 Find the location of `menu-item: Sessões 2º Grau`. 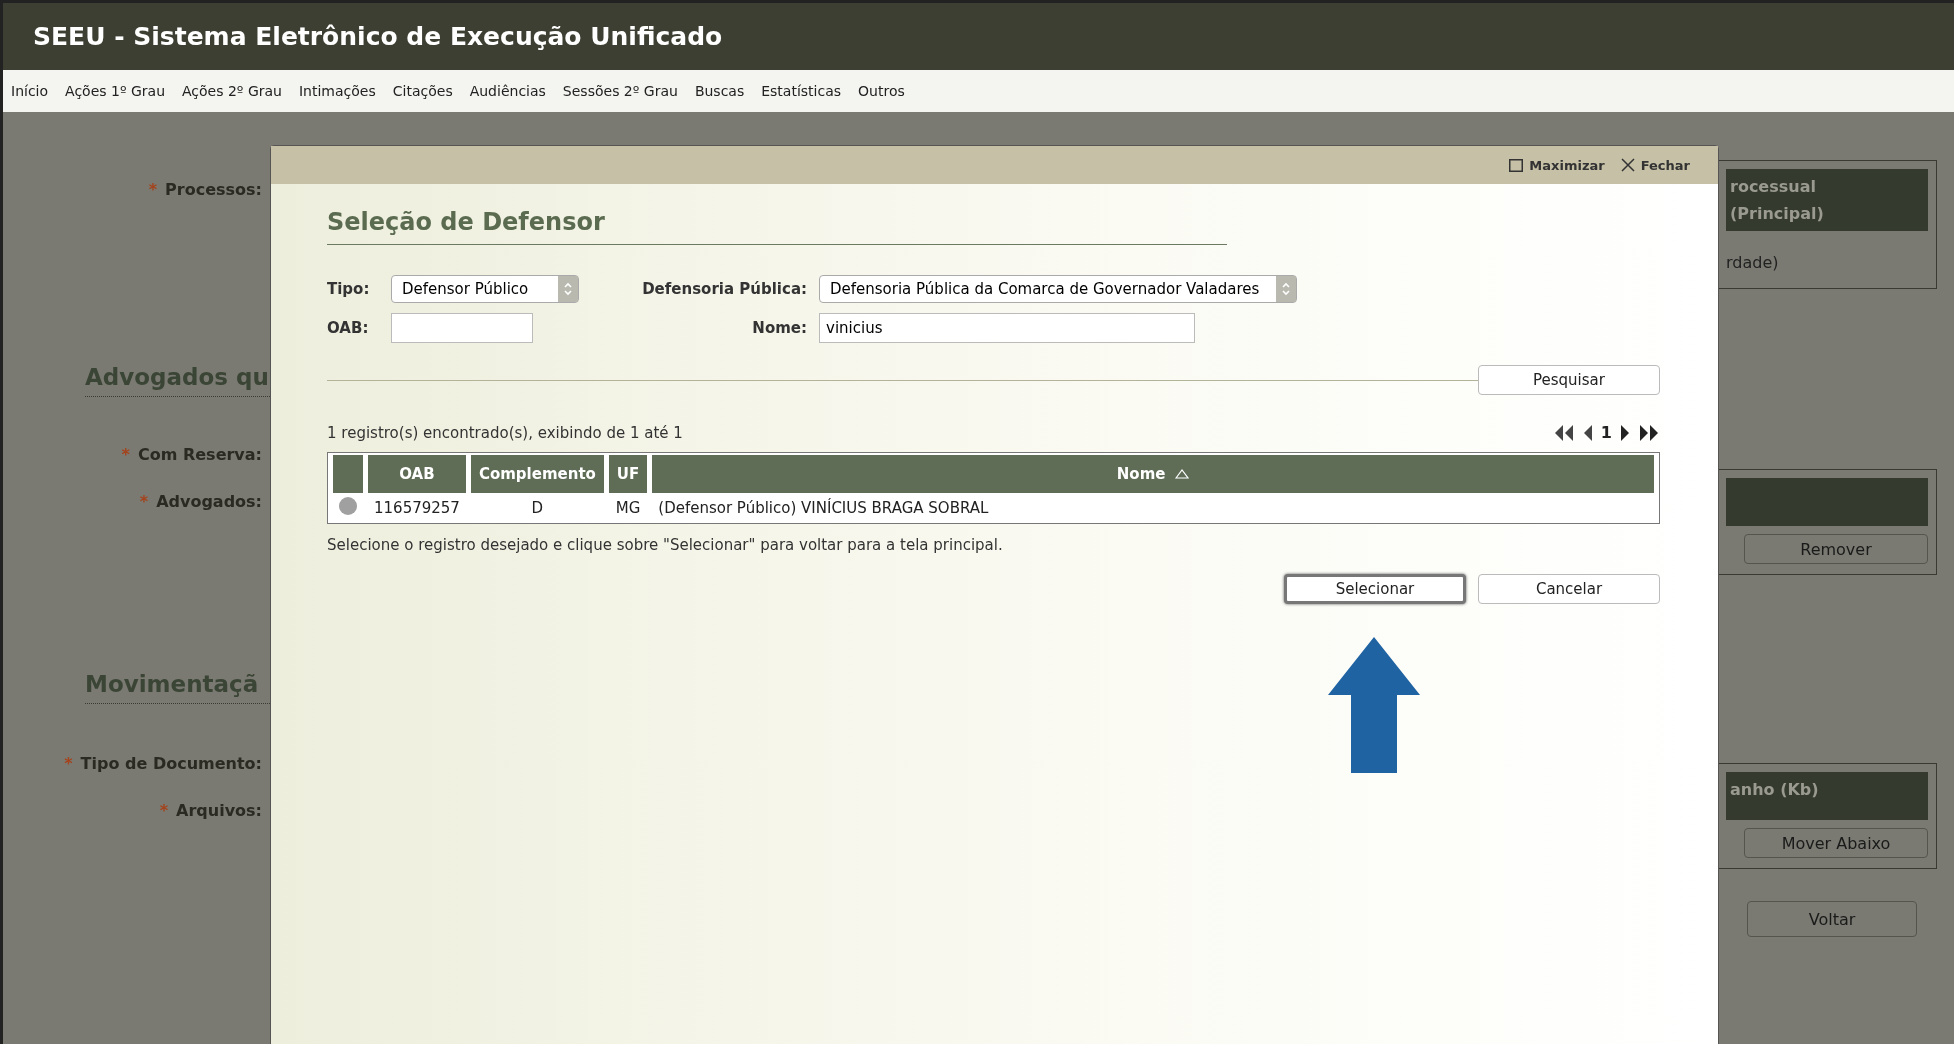

menu-item: Sessões 2º Grau is located at coordinates (620, 91).